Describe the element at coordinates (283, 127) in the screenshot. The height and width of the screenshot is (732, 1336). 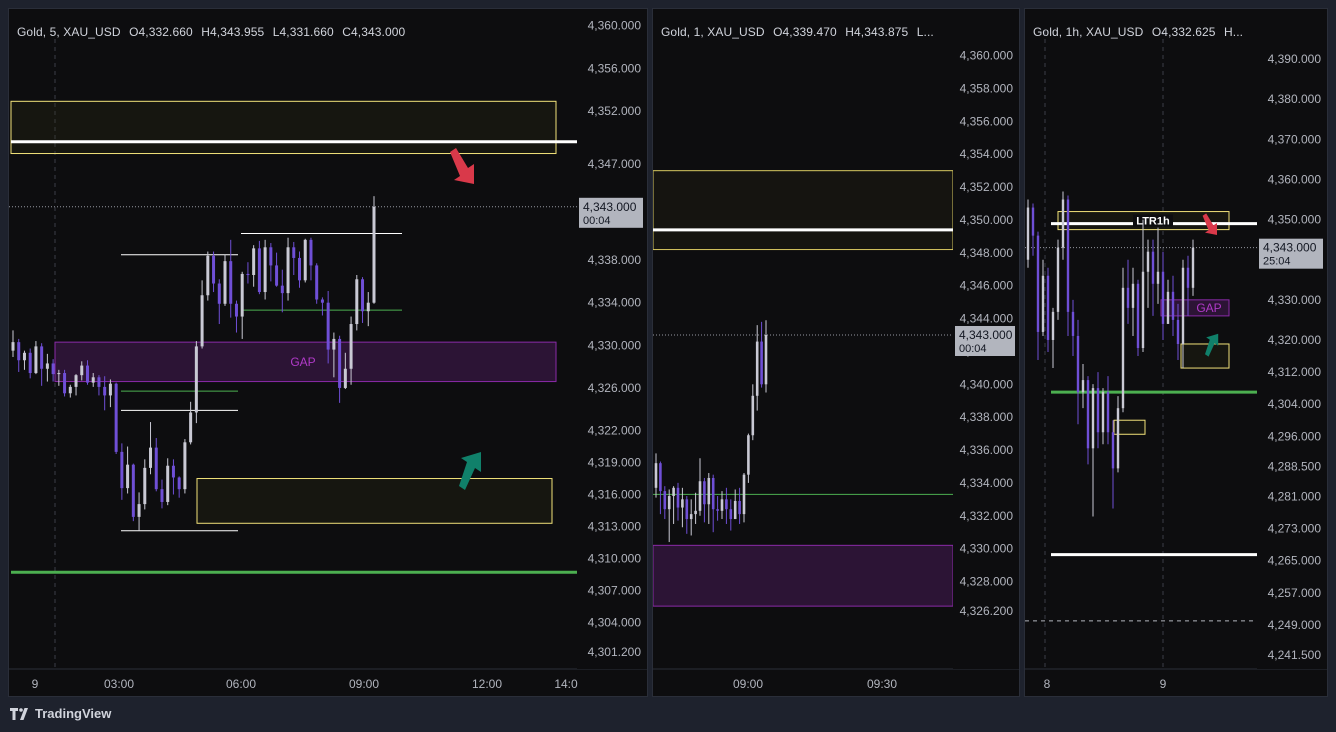
I see `zone-box-yellow` at that location.